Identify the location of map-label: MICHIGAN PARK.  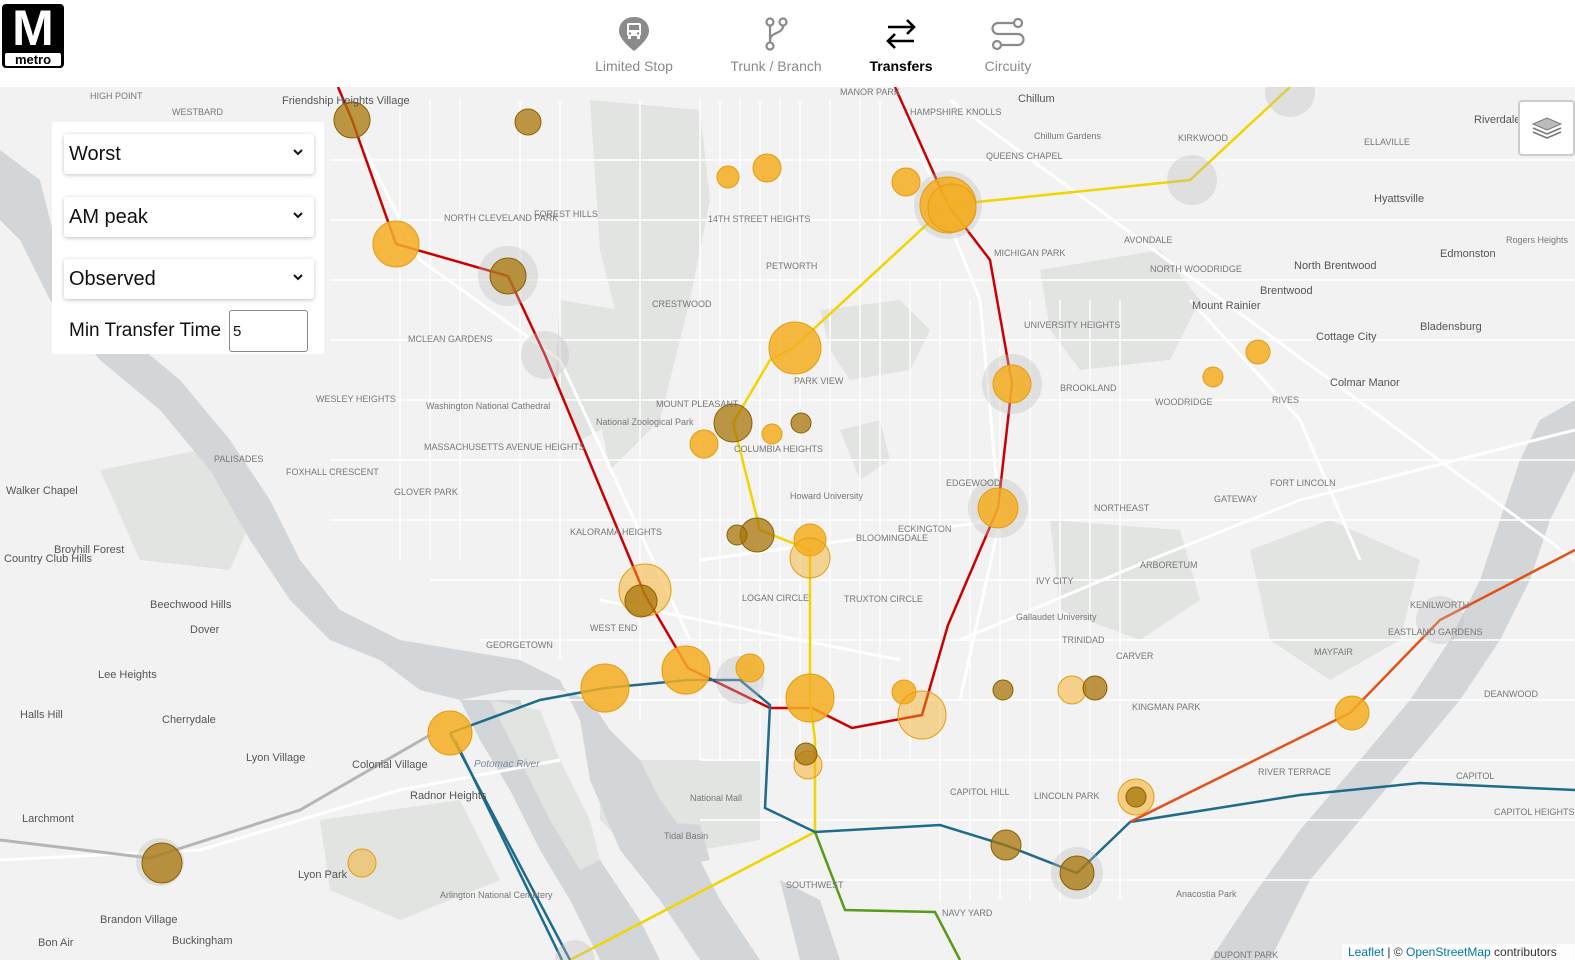
(1030, 253).